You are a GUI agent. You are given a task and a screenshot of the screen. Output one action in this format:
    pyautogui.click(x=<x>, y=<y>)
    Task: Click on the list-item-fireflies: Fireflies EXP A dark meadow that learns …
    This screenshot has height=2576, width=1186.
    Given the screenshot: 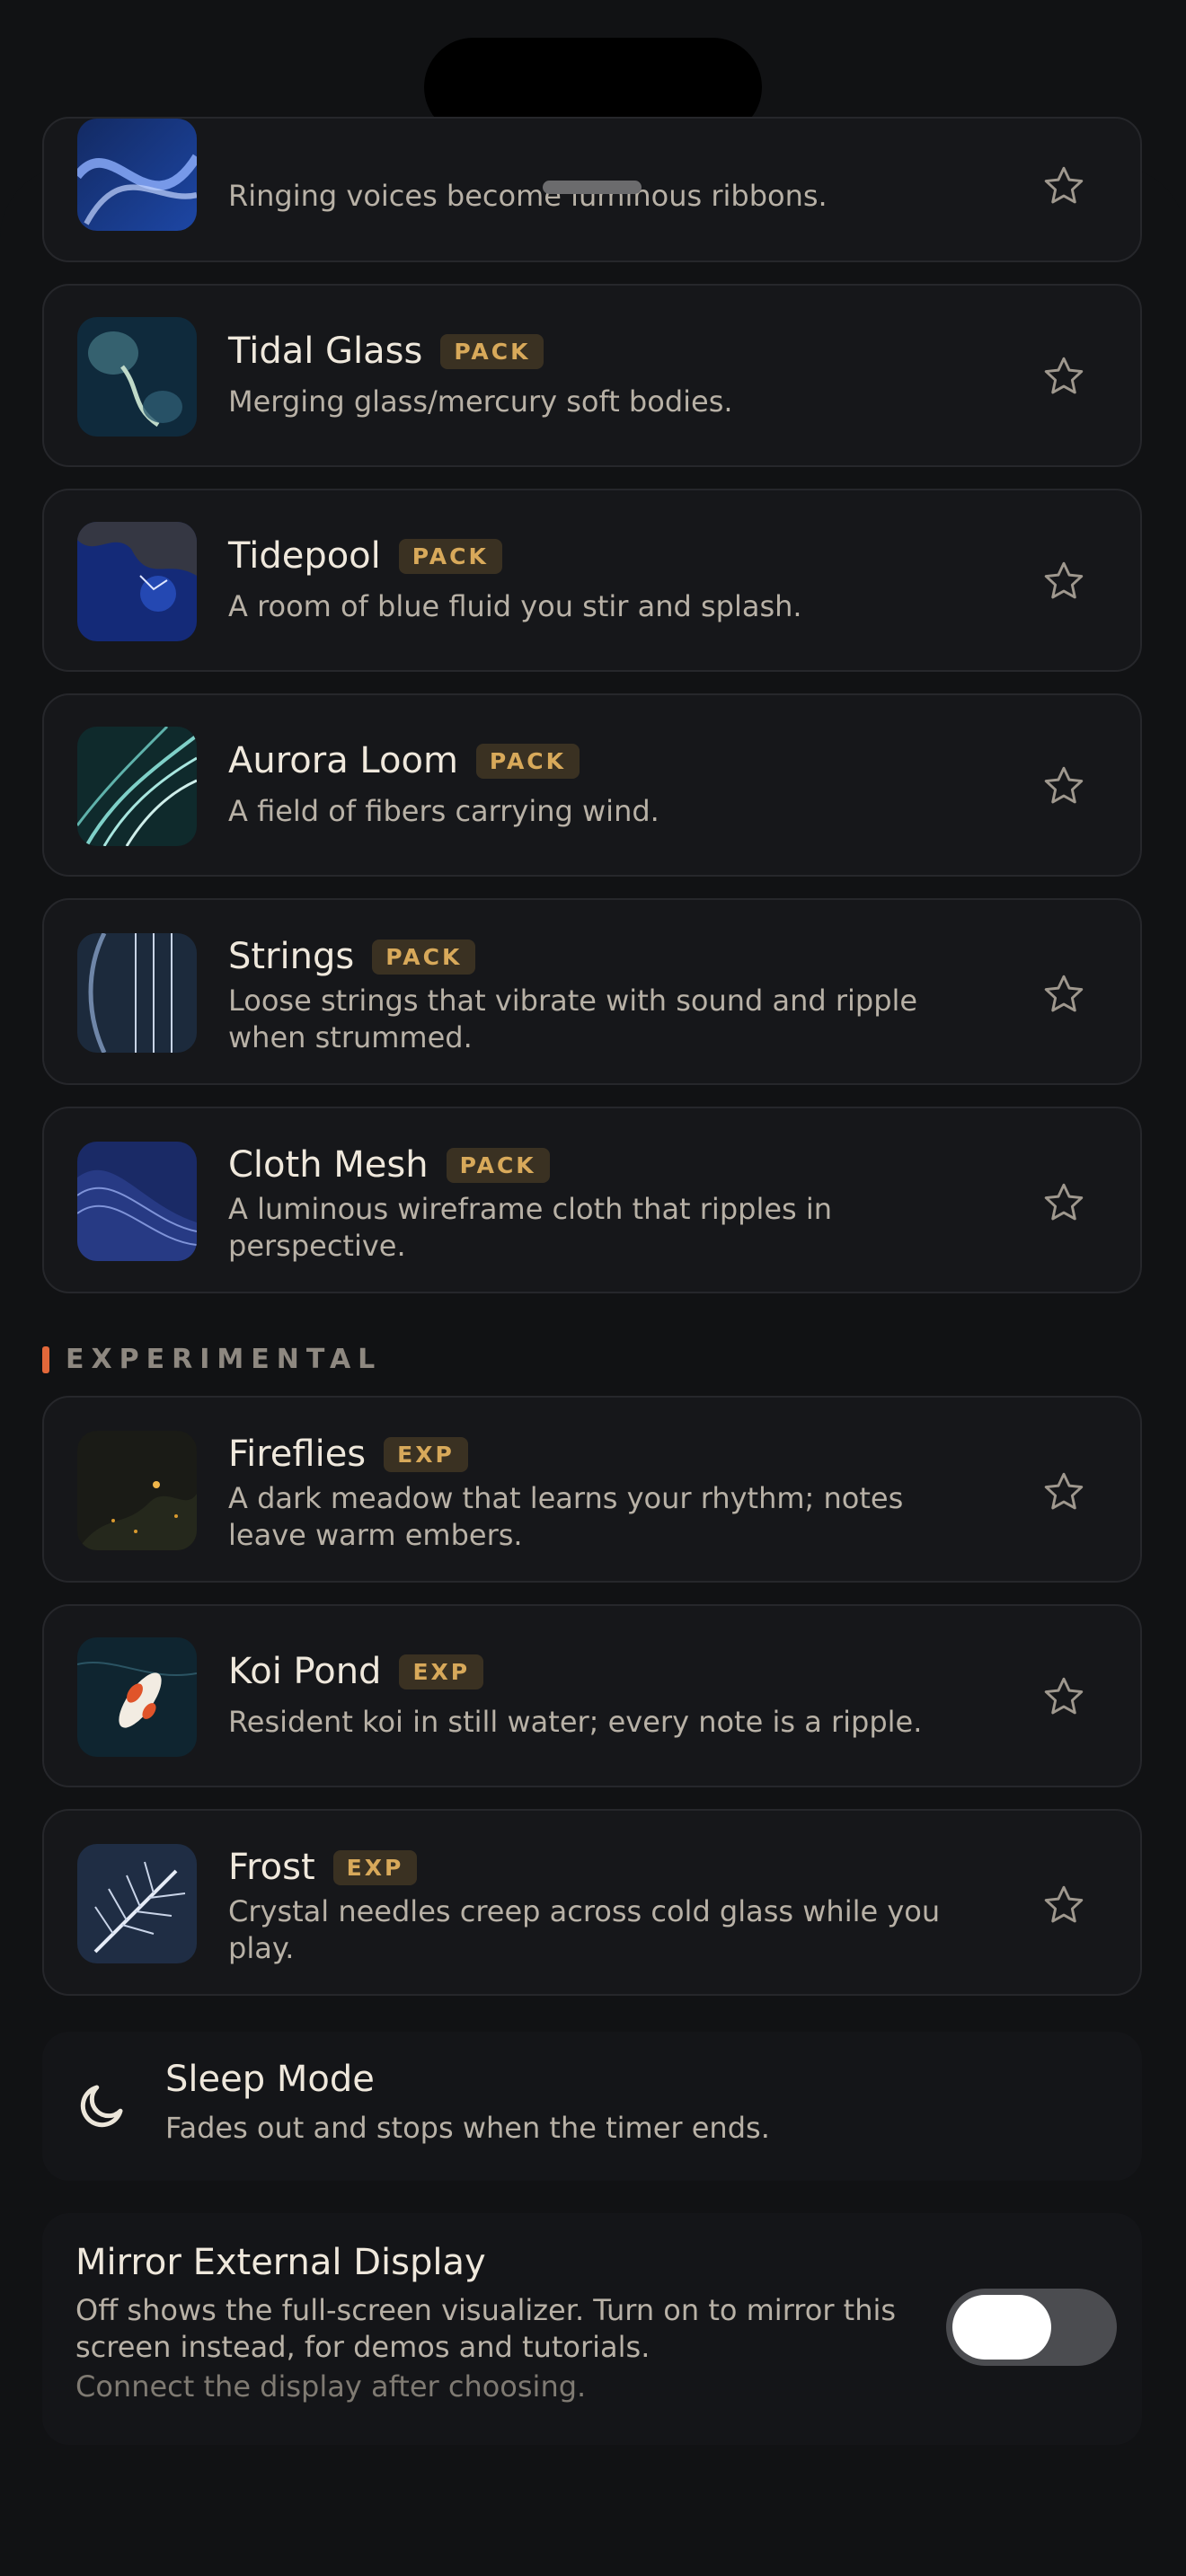 What is the action you would take?
    pyautogui.click(x=592, y=1489)
    